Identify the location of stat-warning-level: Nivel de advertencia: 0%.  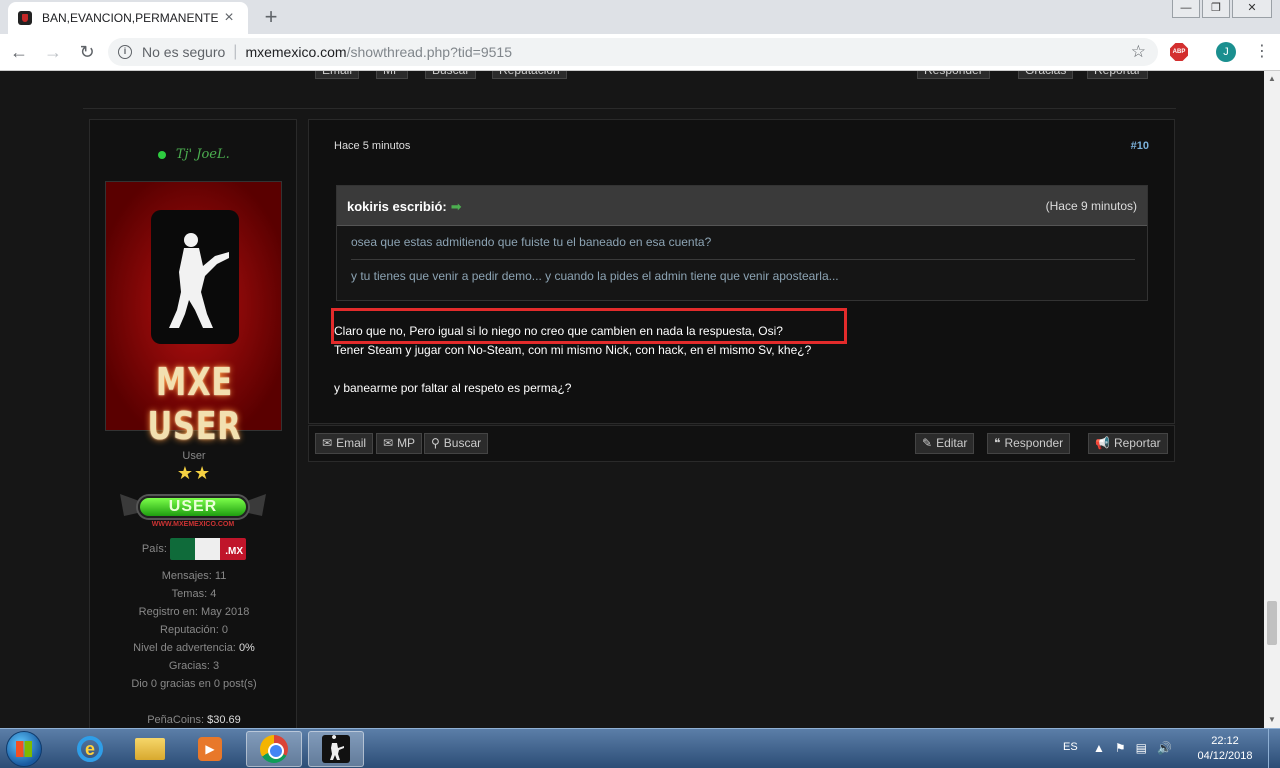
(194, 648).